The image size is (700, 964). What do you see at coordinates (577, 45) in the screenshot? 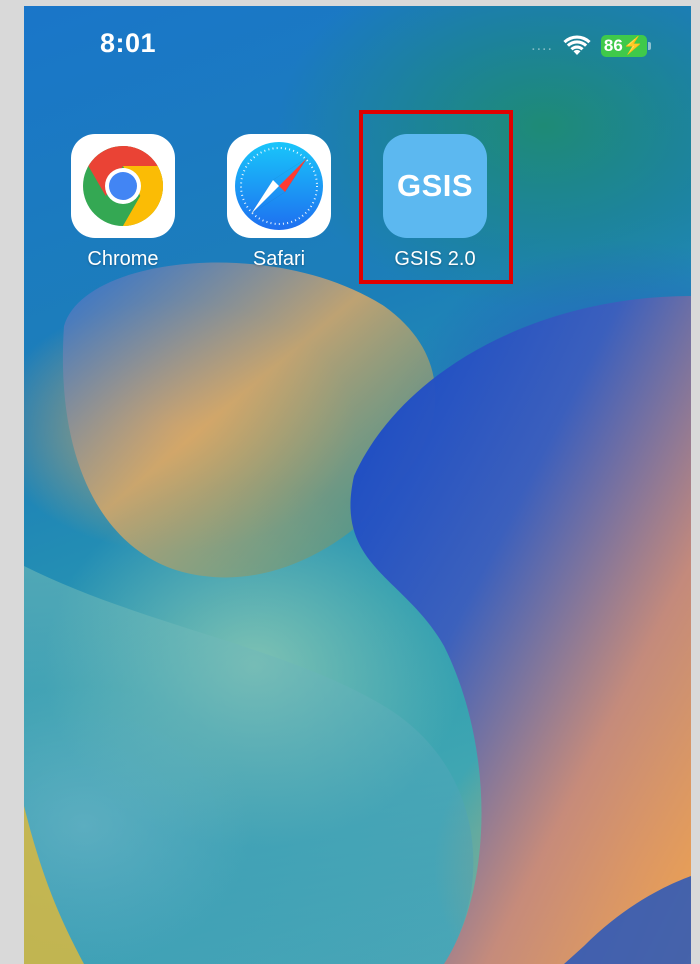
I see `wifi-icon` at bounding box center [577, 45].